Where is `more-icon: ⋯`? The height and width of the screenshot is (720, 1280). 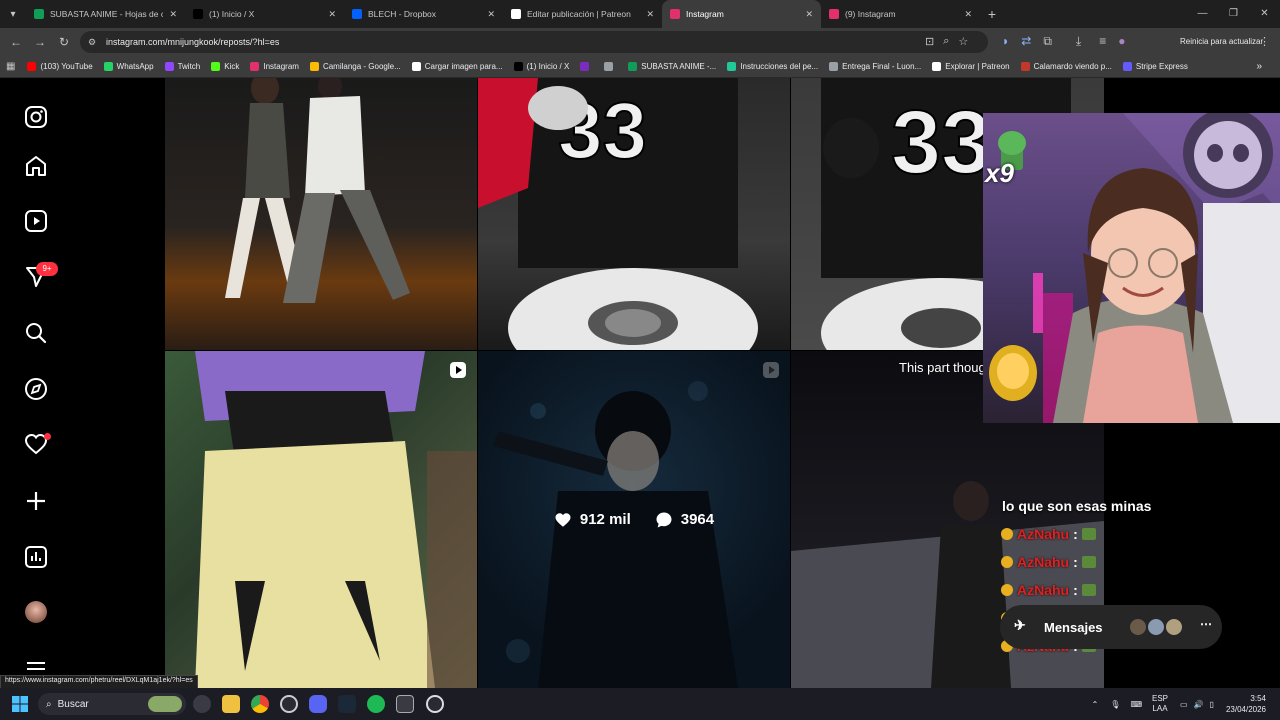 more-icon: ⋯ is located at coordinates (1206, 624).